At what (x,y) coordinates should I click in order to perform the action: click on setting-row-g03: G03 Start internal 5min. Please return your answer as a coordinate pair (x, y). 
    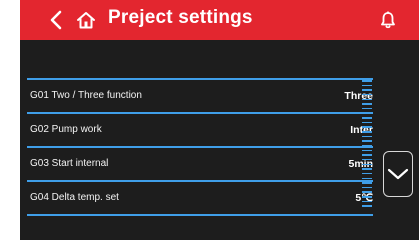
    Looking at the image, I should click on (200, 163).